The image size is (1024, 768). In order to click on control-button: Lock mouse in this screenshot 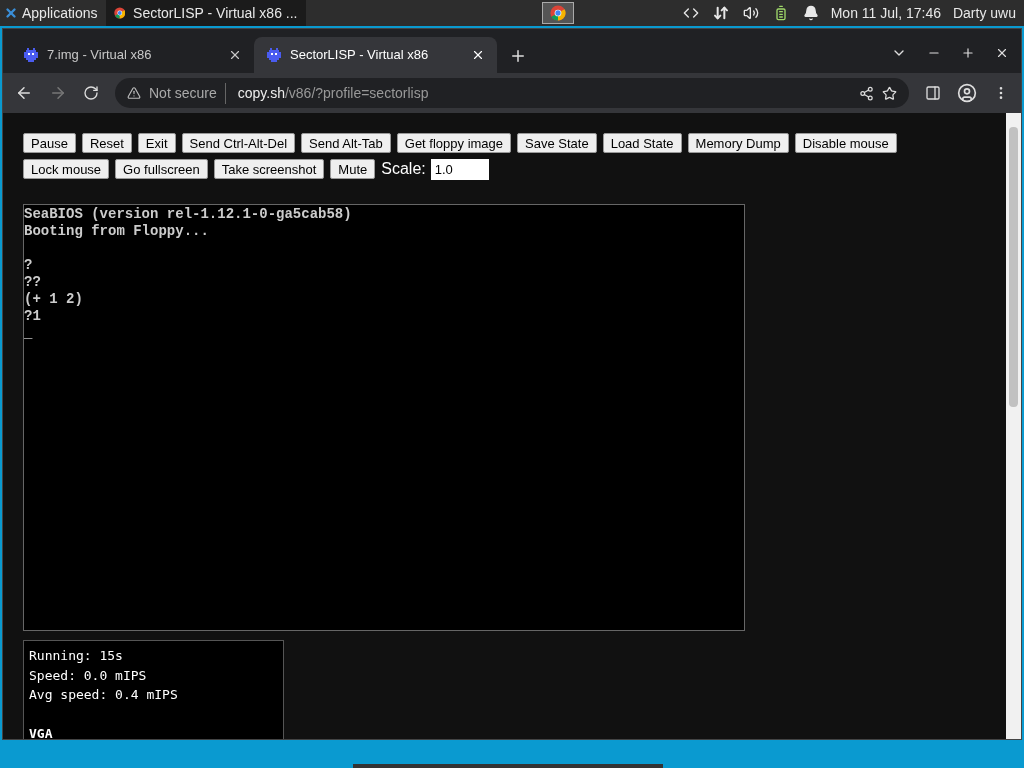, I will do `click(66, 169)`.